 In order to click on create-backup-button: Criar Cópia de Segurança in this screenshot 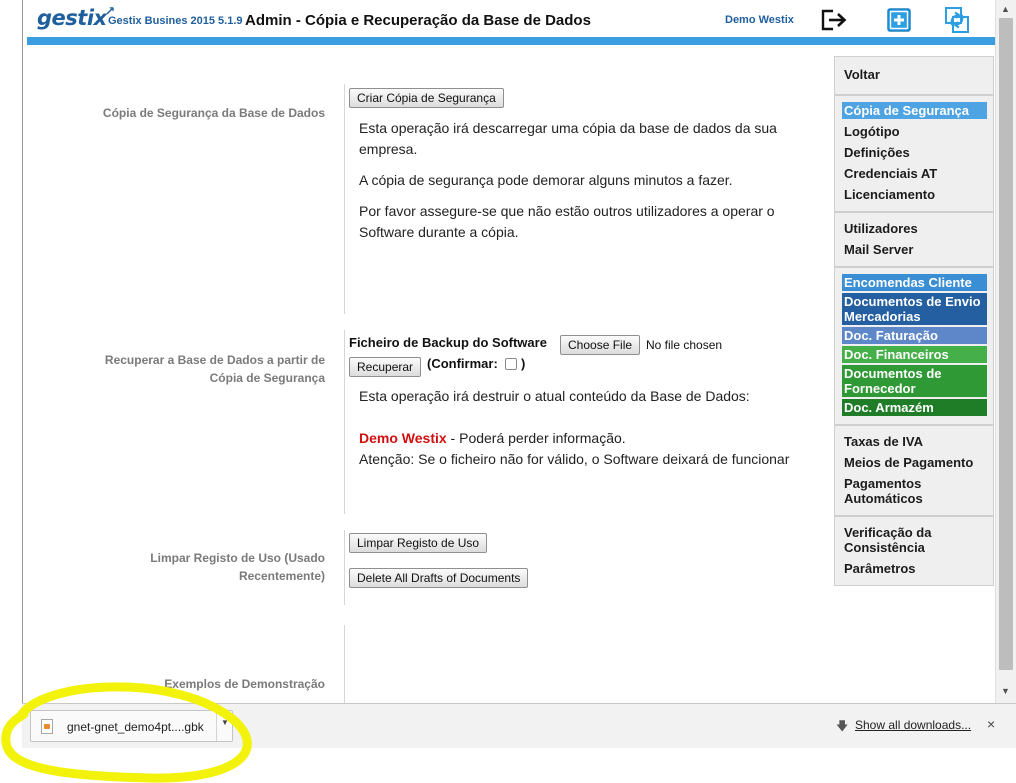, I will do `click(426, 98)`.